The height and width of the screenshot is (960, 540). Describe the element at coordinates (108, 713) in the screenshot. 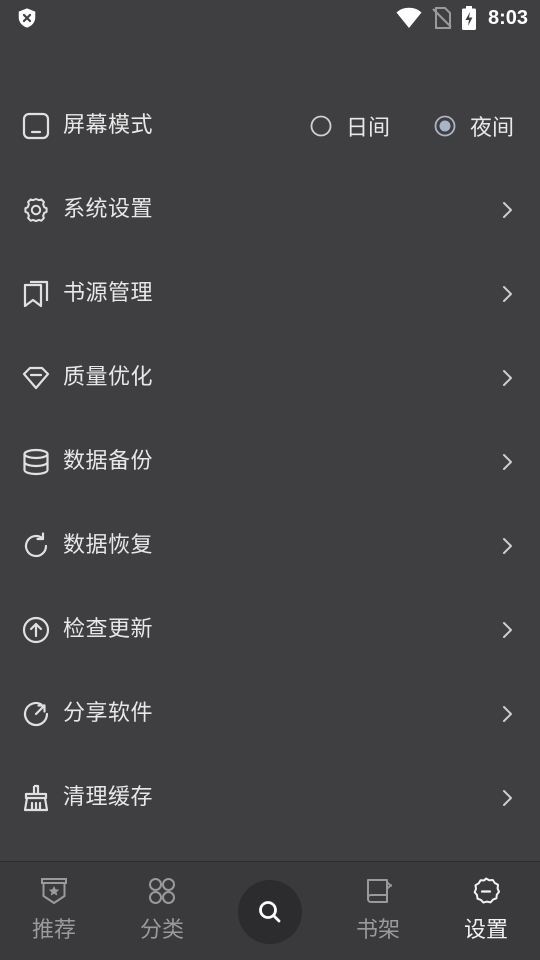

I see `menu-item-label: 分享软件` at that location.